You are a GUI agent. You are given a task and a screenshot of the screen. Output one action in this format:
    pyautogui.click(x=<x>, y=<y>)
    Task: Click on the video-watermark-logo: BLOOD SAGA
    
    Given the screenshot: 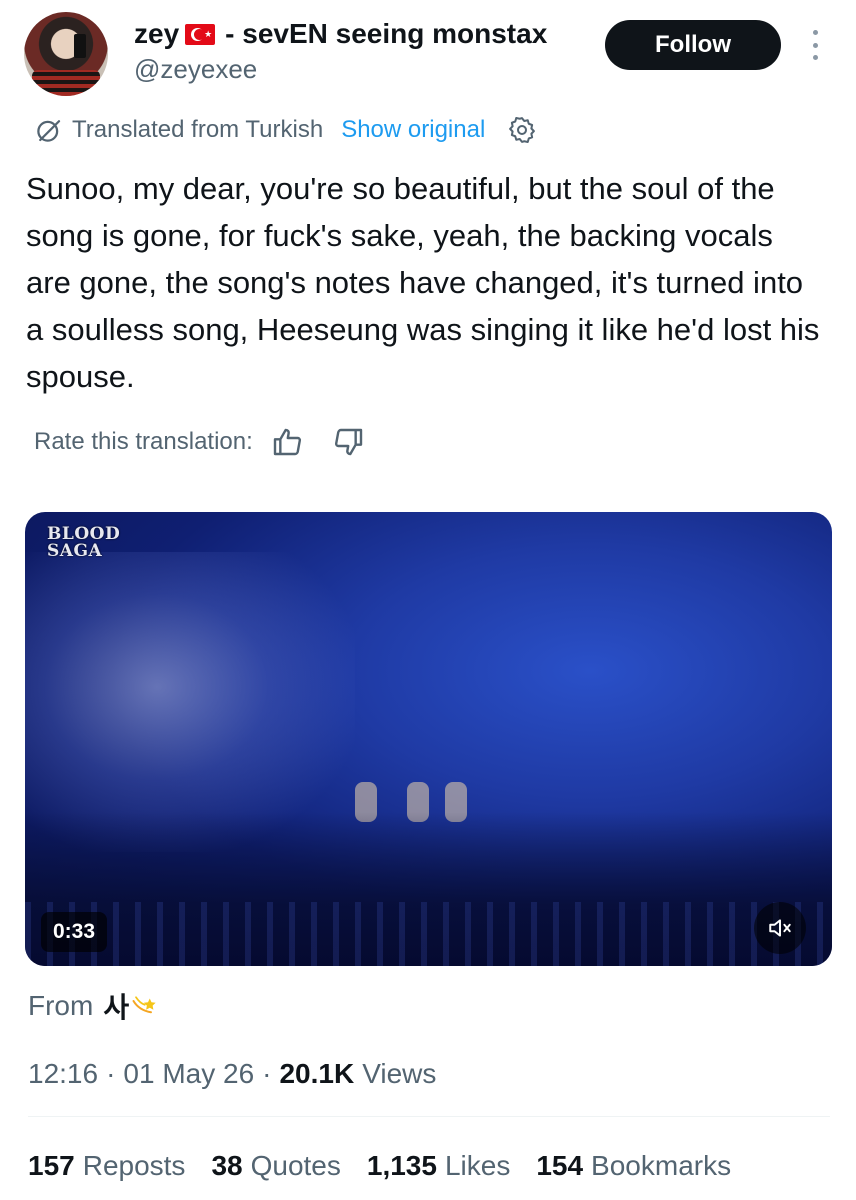 What is the action you would take?
    pyautogui.click(x=83, y=543)
    